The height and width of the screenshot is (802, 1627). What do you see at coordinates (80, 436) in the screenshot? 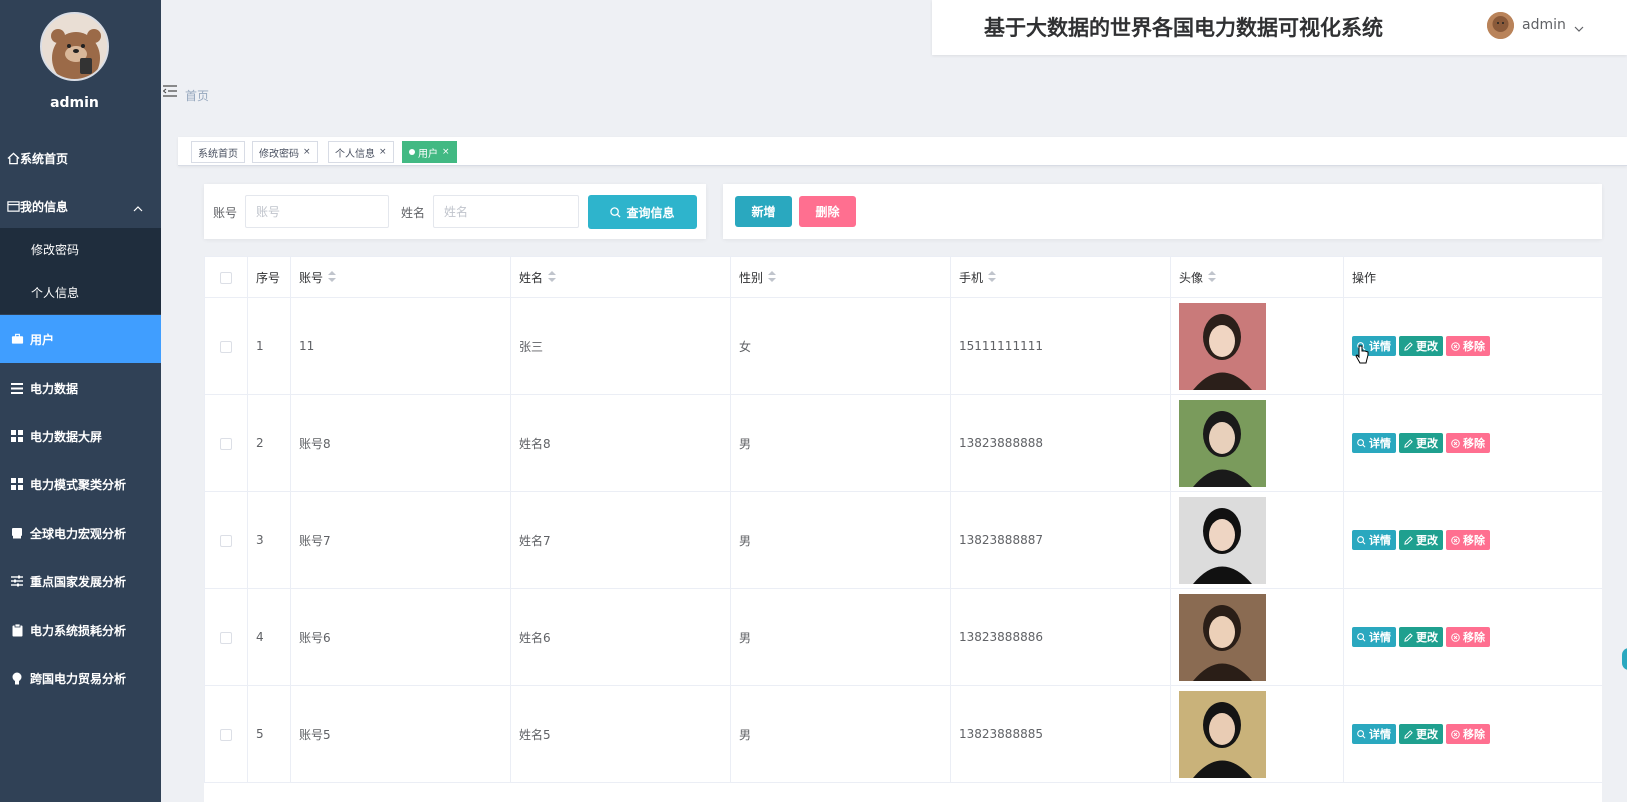
I see `sidebar-item-power-screen: 电力数据大屏` at bounding box center [80, 436].